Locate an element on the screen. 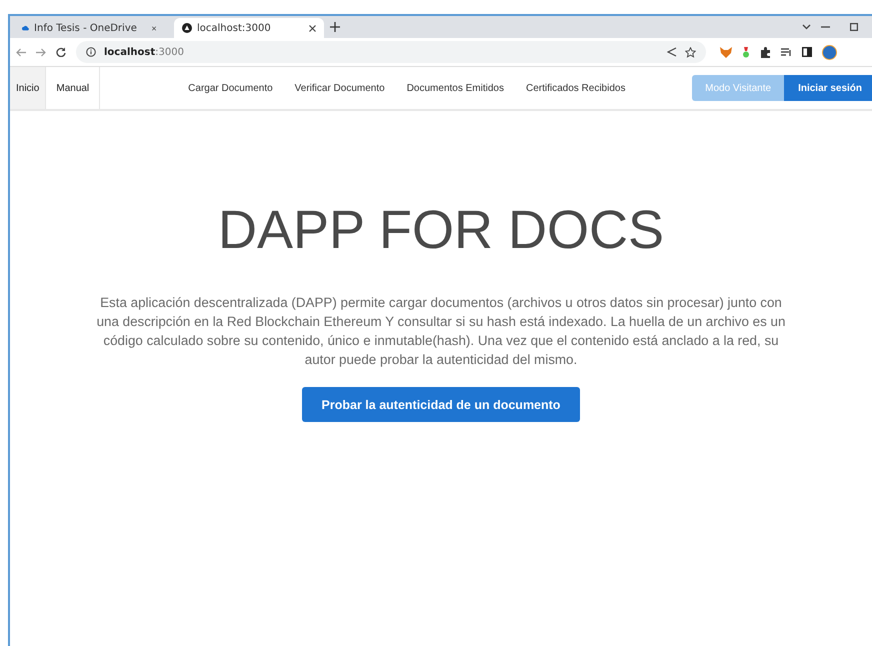  profile-avatar is located at coordinates (829, 52).